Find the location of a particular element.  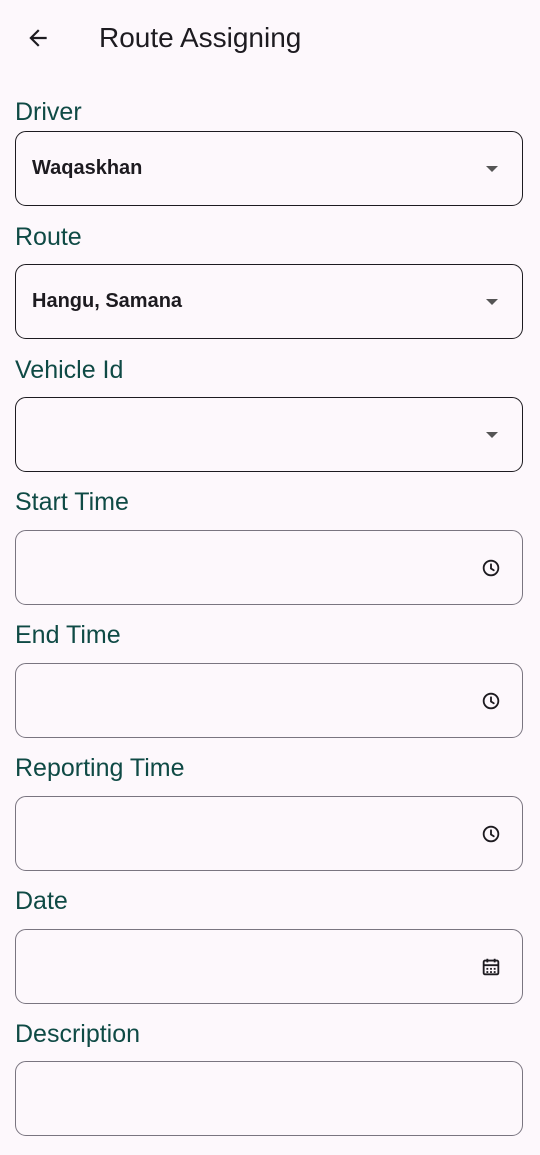

calendar-icon is located at coordinates (491, 967).